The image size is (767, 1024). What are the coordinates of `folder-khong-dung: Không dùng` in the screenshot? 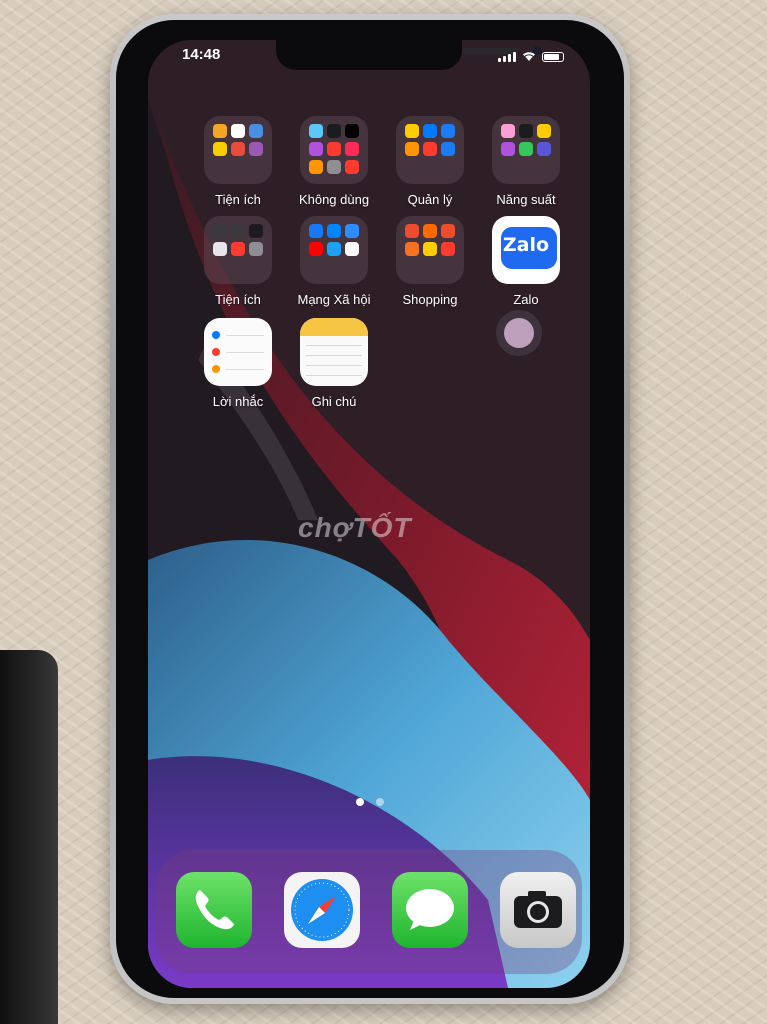 It's located at (334, 161).